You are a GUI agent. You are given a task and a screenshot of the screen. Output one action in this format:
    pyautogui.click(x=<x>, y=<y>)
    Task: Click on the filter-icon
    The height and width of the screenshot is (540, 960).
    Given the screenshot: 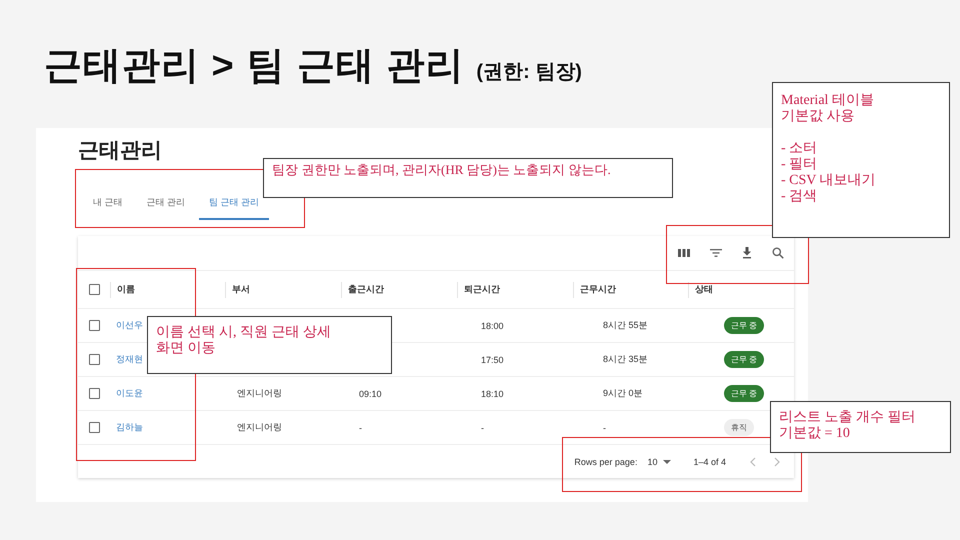 What is the action you would take?
    pyautogui.click(x=716, y=253)
    